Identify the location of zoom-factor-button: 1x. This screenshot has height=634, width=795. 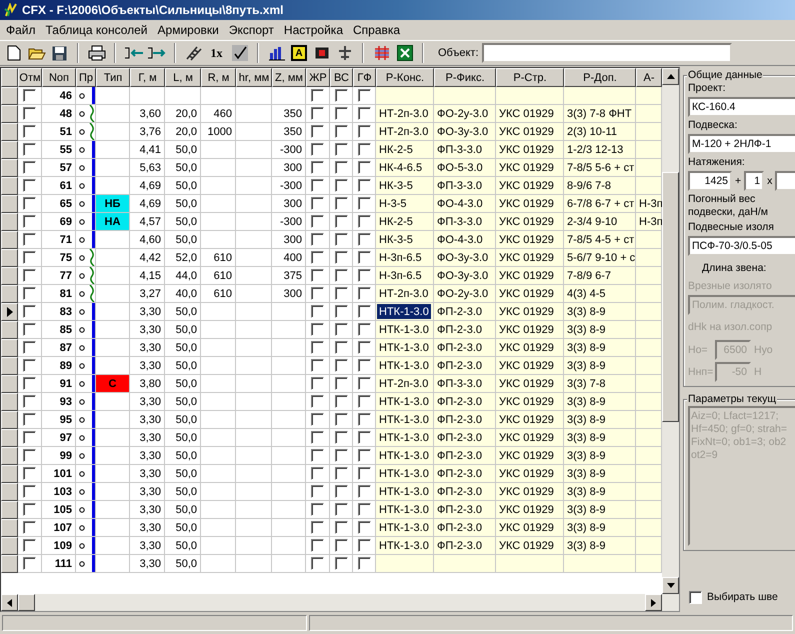
(216, 53).